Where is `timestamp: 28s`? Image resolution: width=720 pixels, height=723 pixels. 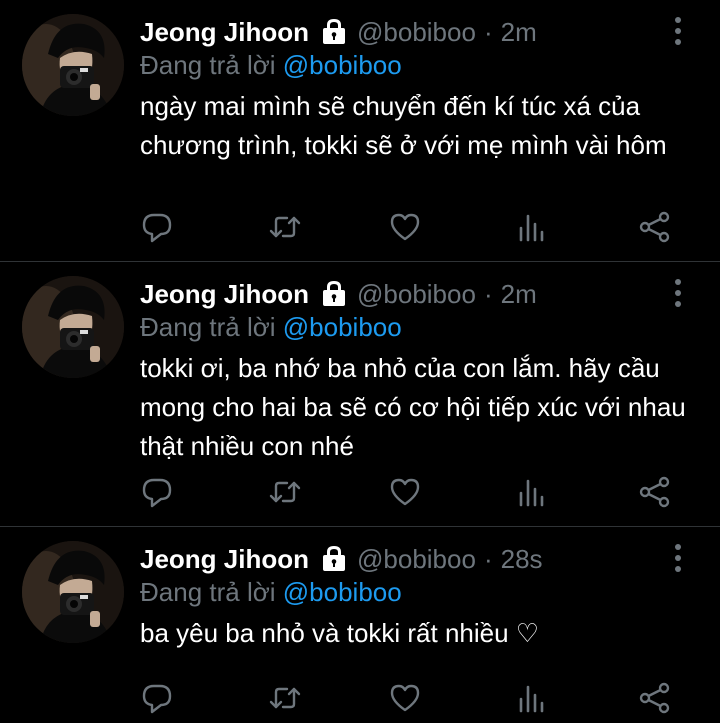 timestamp: 28s is located at coordinates (522, 559).